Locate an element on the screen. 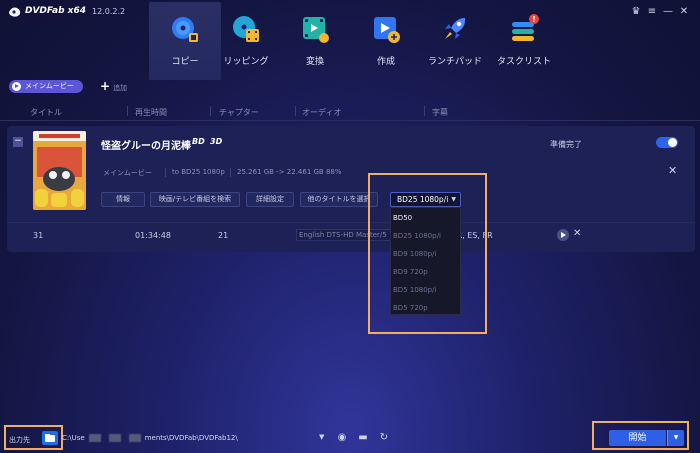 The height and width of the screenshot is (453, 700). collapse-icon: − is located at coordinates (18, 142).